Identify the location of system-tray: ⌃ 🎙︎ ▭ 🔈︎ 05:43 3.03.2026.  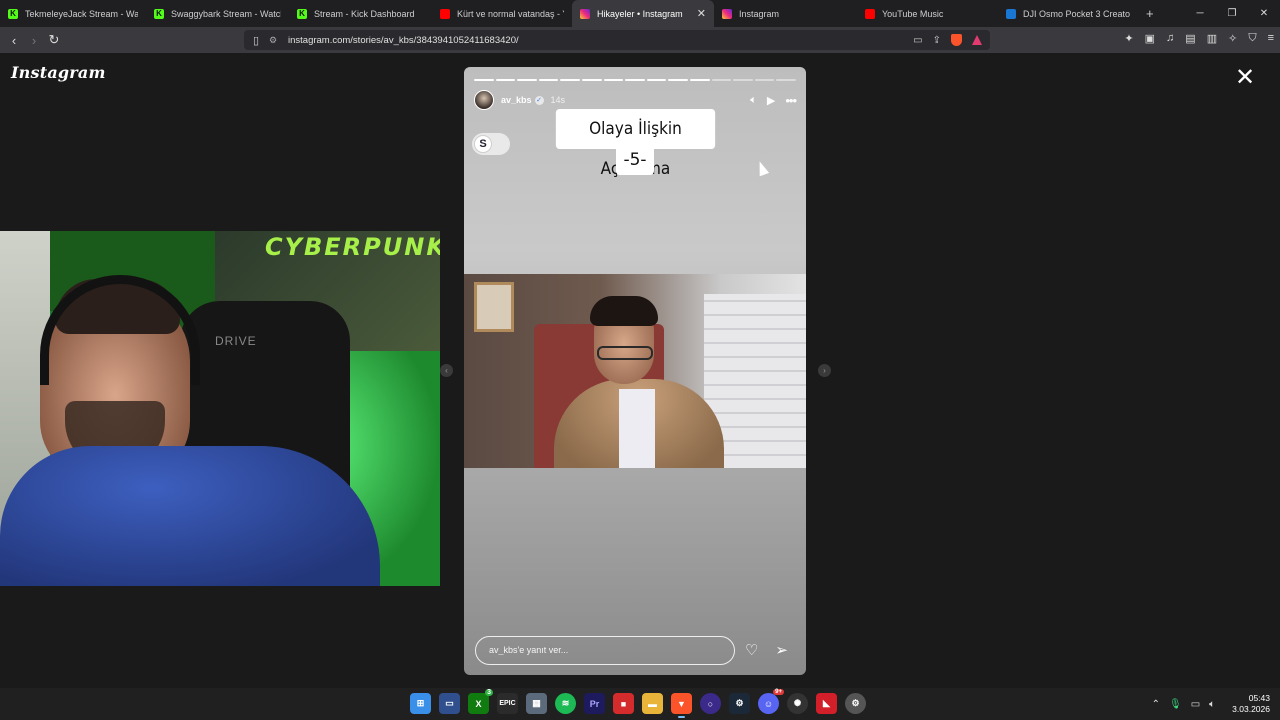
(1211, 704).